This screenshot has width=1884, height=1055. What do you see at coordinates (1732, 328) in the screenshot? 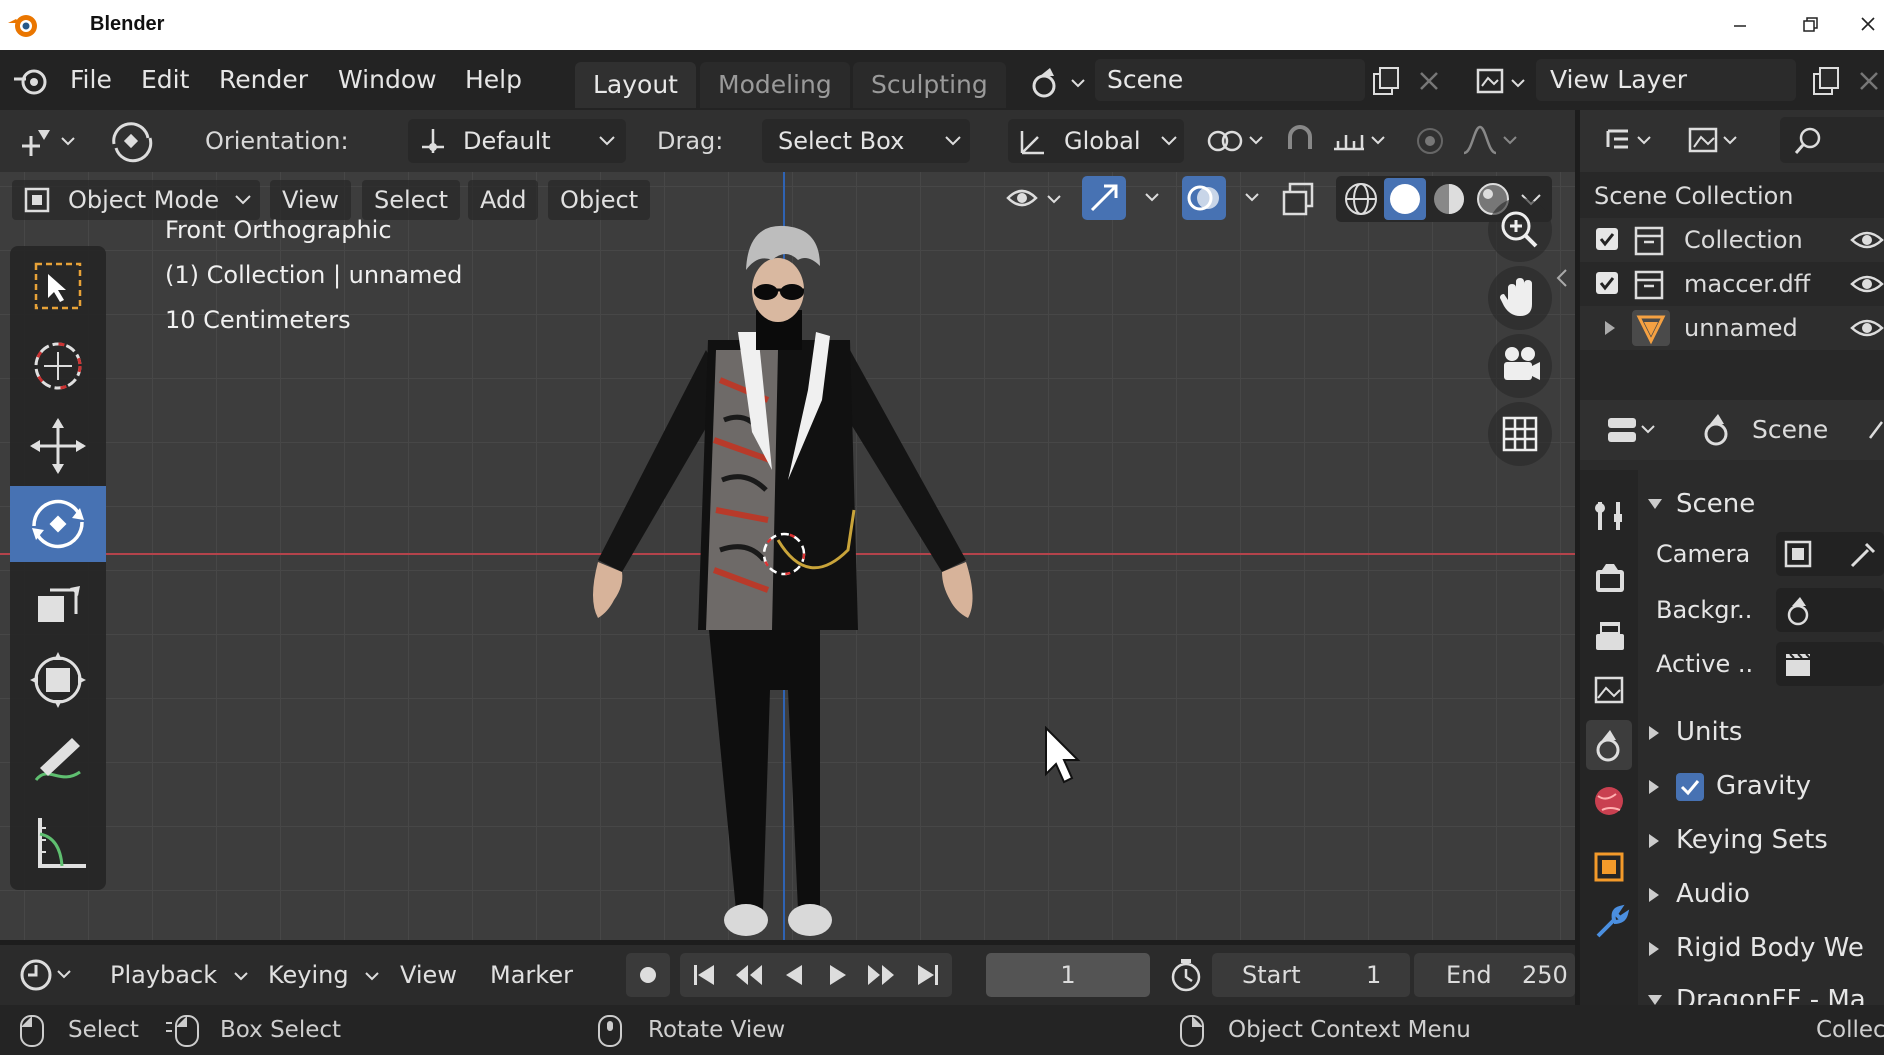
I see `outliner-item-unnamed: unnamed` at bounding box center [1732, 328].